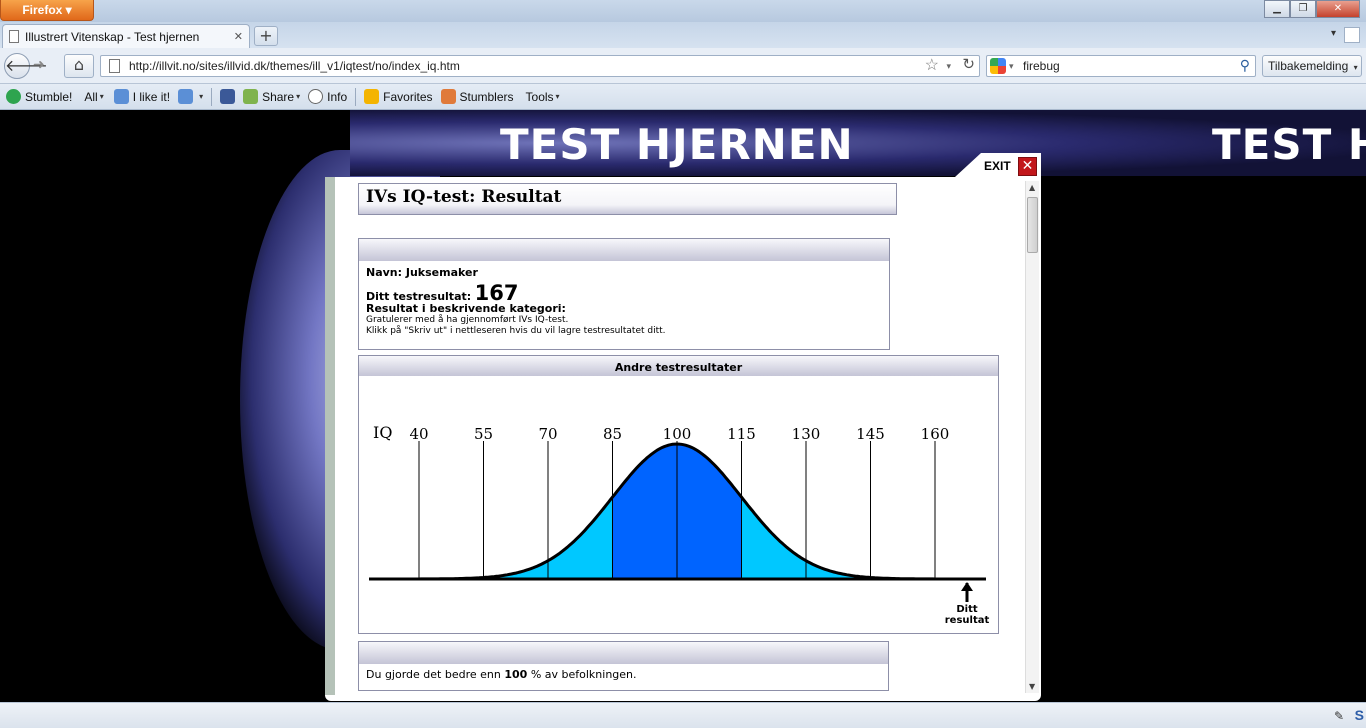  I want to click on back-button: 🡐, so click(26, 66).